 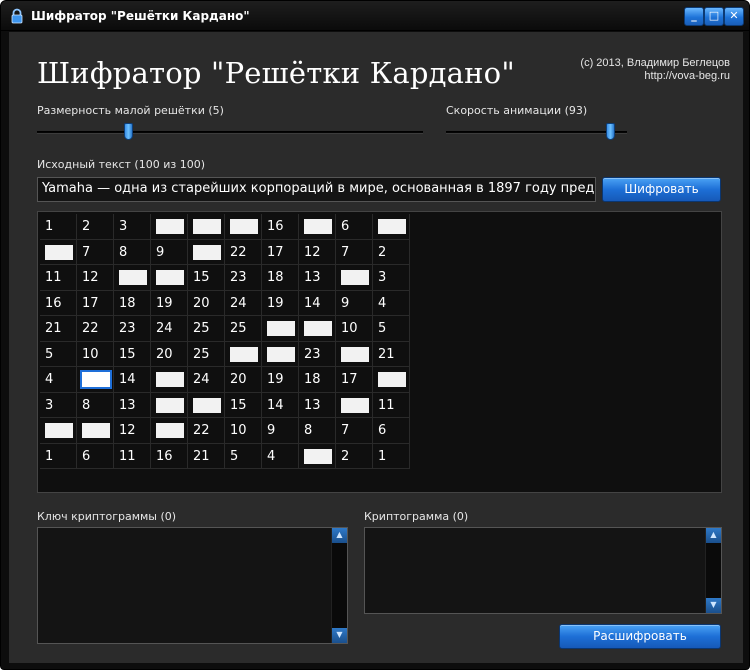 What do you see at coordinates (375, 16) in the screenshot?
I see `title-bar: Шифратор "Решётки Кардано" _ □ ✕` at bounding box center [375, 16].